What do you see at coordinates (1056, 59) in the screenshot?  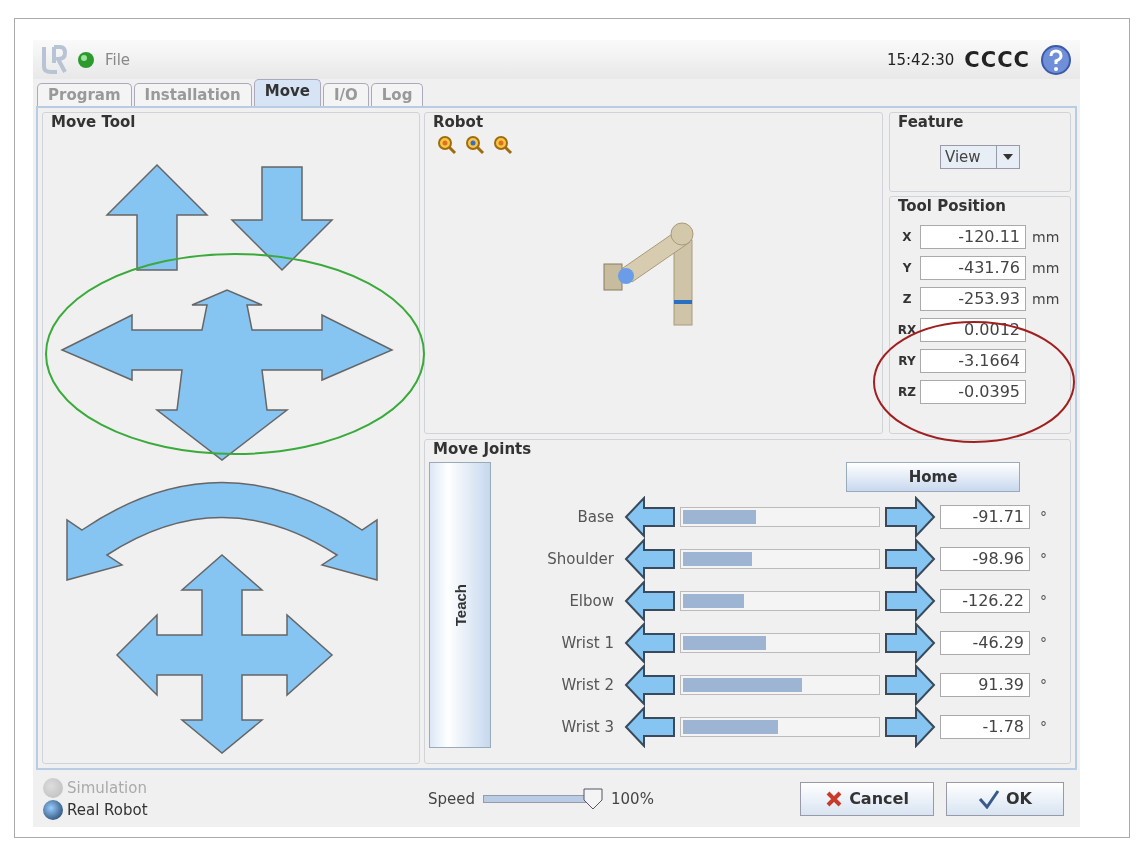 I see `help-icon` at bounding box center [1056, 59].